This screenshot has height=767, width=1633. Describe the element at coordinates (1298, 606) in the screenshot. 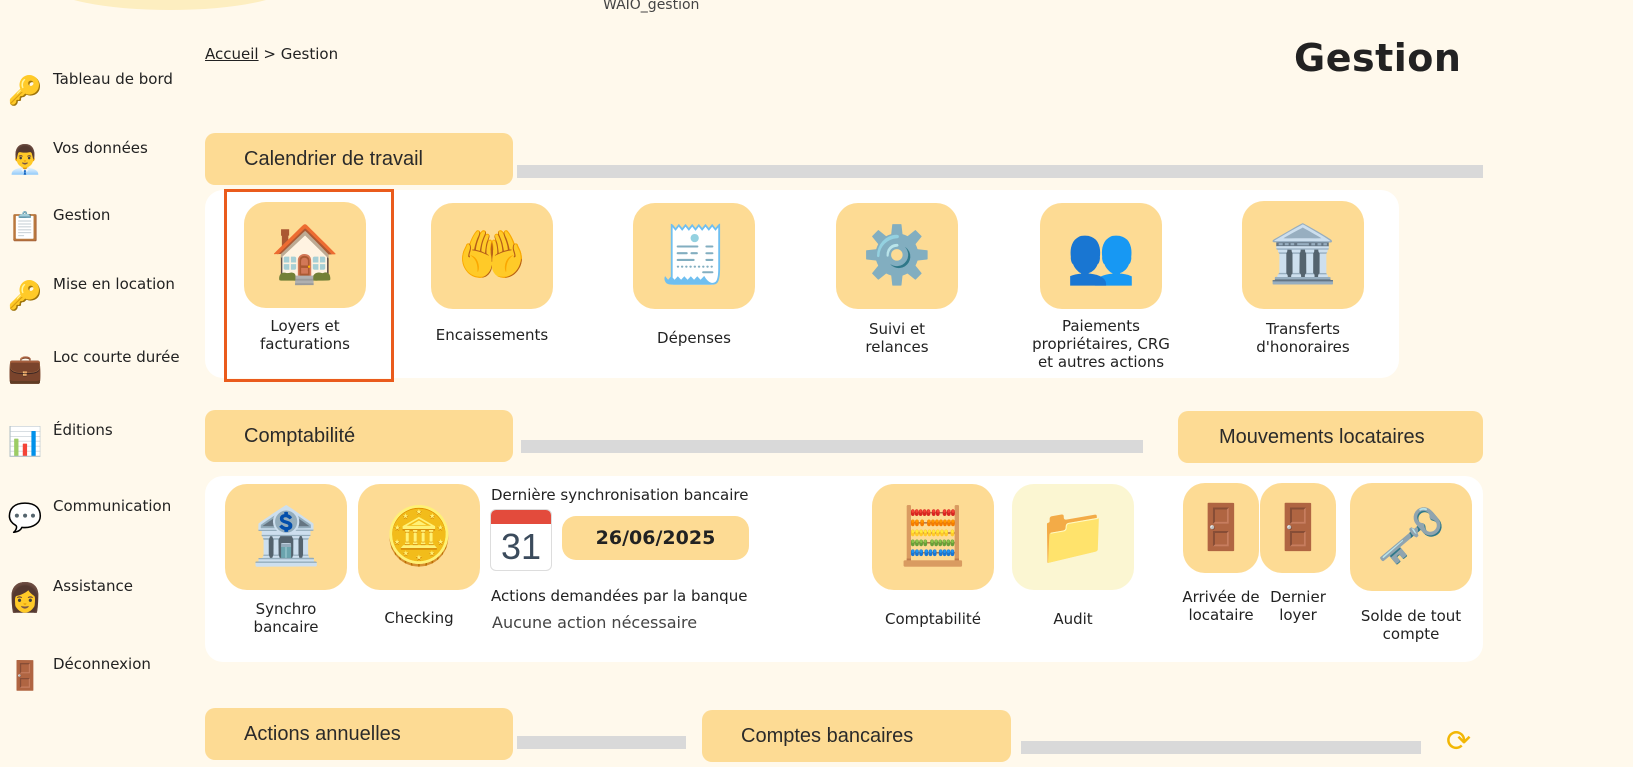

I see `tile-label: Dernier loyer` at that location.